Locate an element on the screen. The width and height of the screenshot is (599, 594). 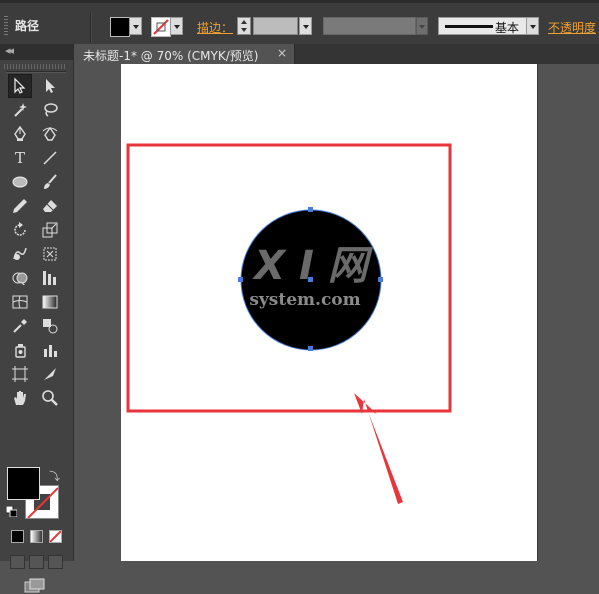
gradient-tool-icon is located at coordinates (50, 302).